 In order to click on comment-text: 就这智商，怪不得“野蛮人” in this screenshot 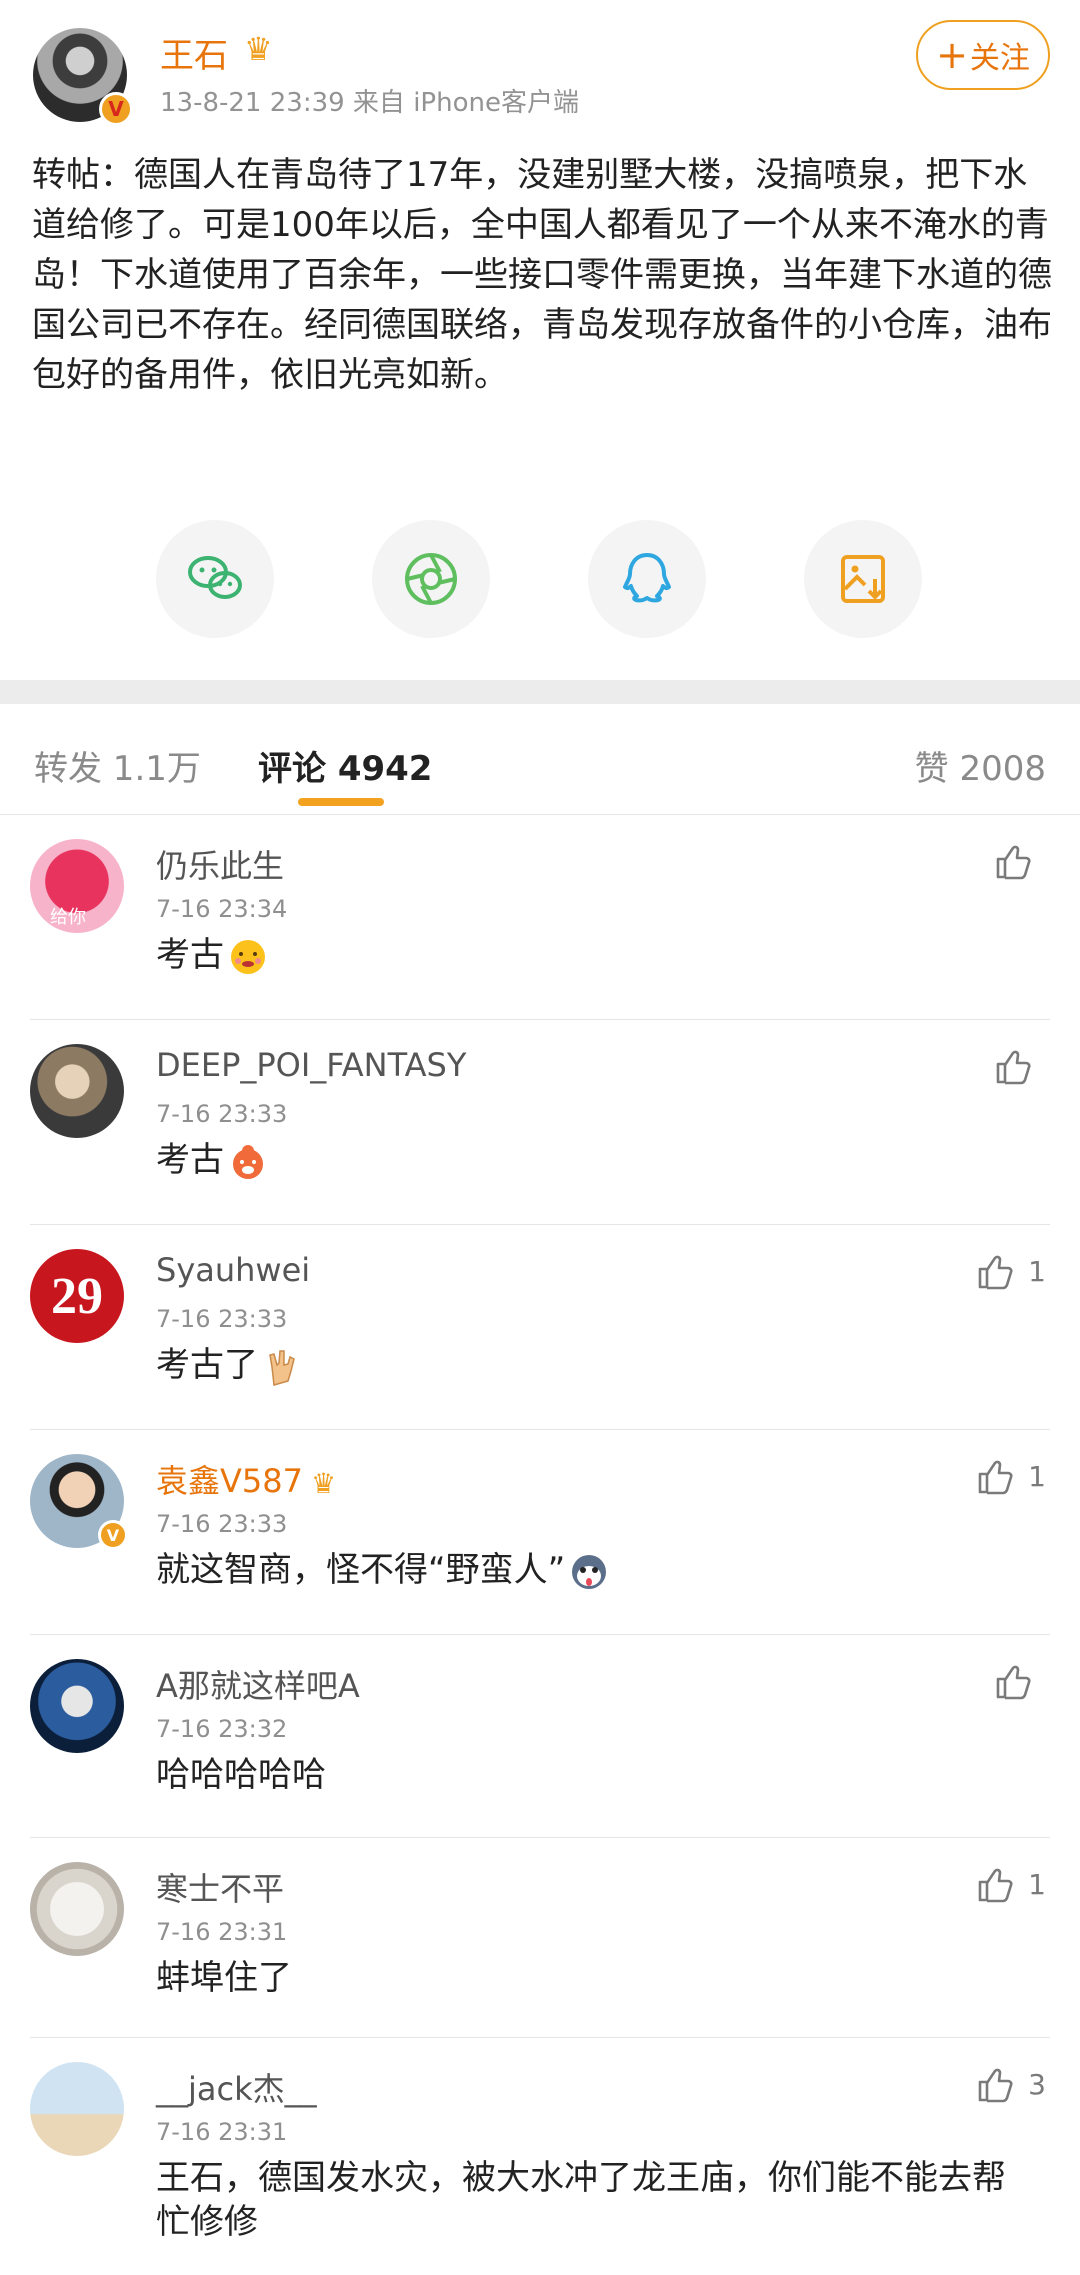, I will do `click(596, 1570)`.